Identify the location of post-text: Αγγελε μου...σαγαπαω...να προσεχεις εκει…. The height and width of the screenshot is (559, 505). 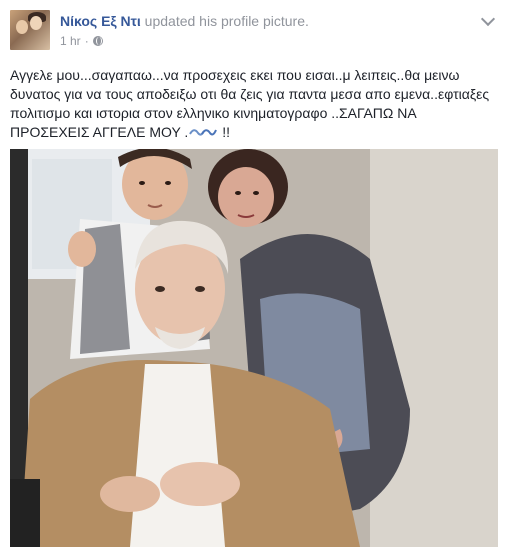
(252, 104).